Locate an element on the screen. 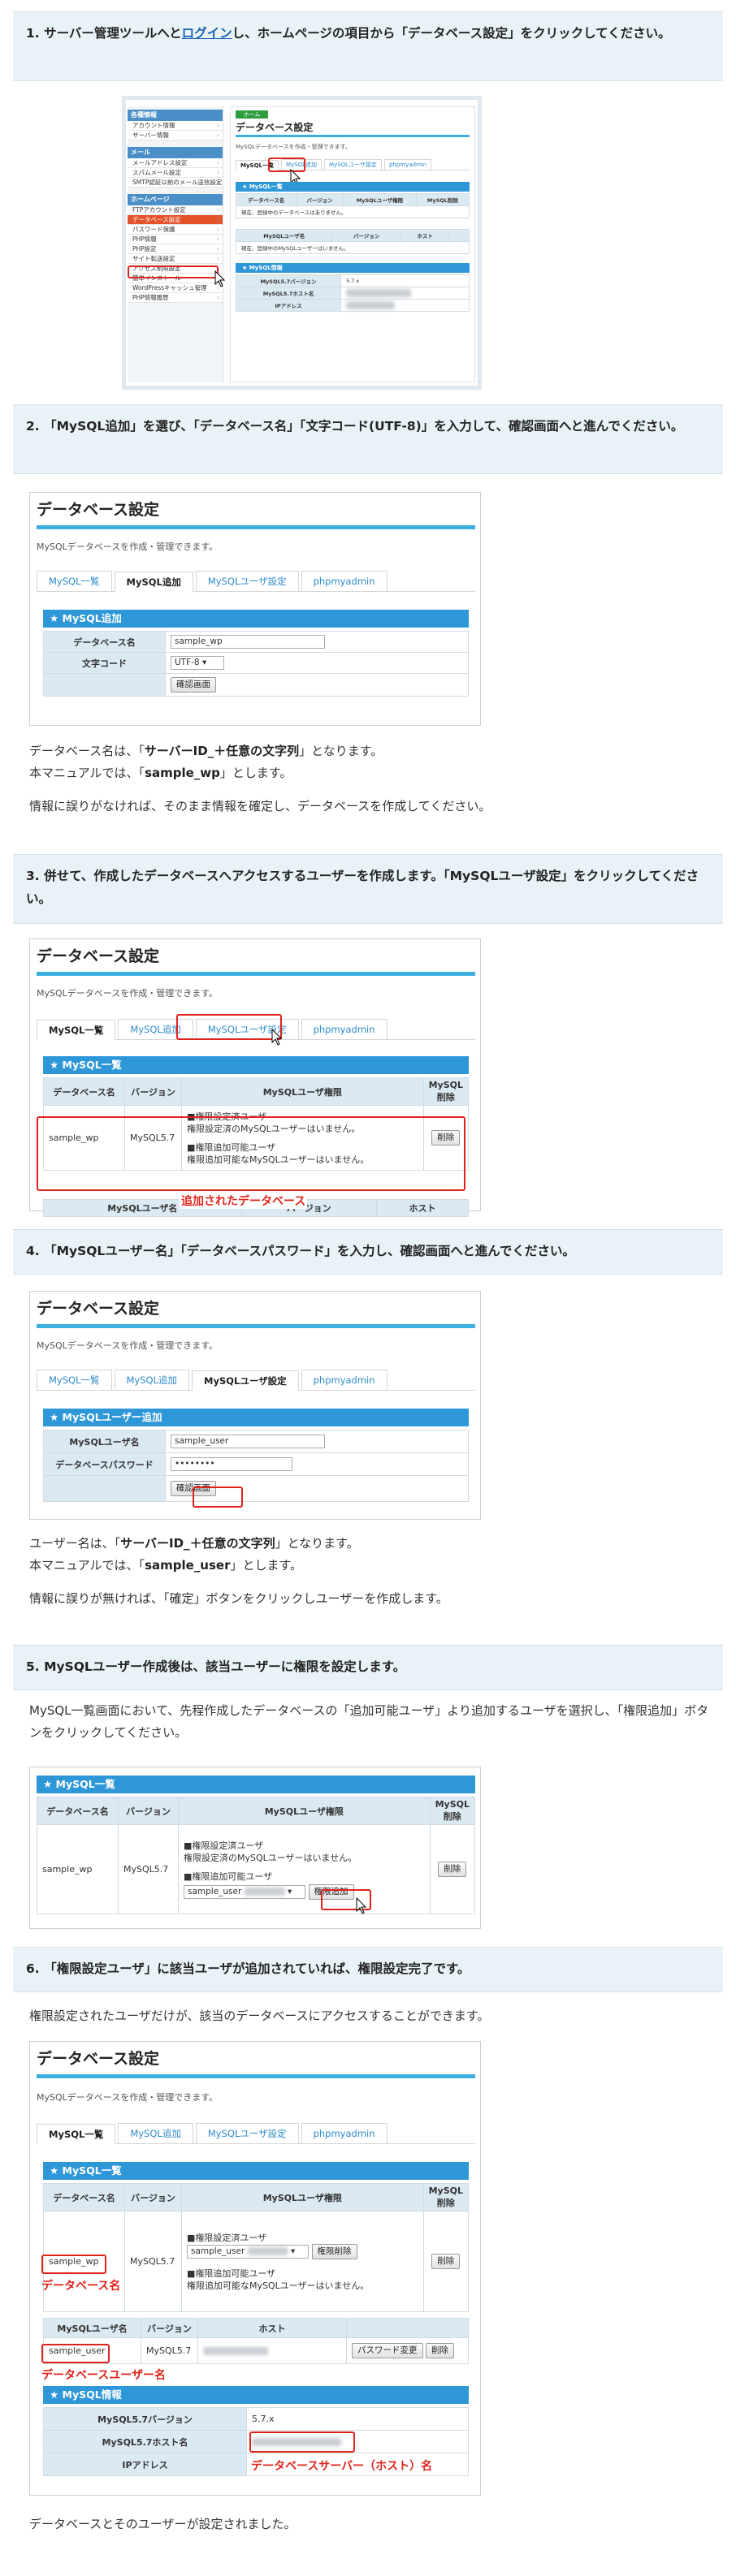 This screenshot has height=2576, width=736. confirm-button: 確認画面 is located at coordinates (193, 685).